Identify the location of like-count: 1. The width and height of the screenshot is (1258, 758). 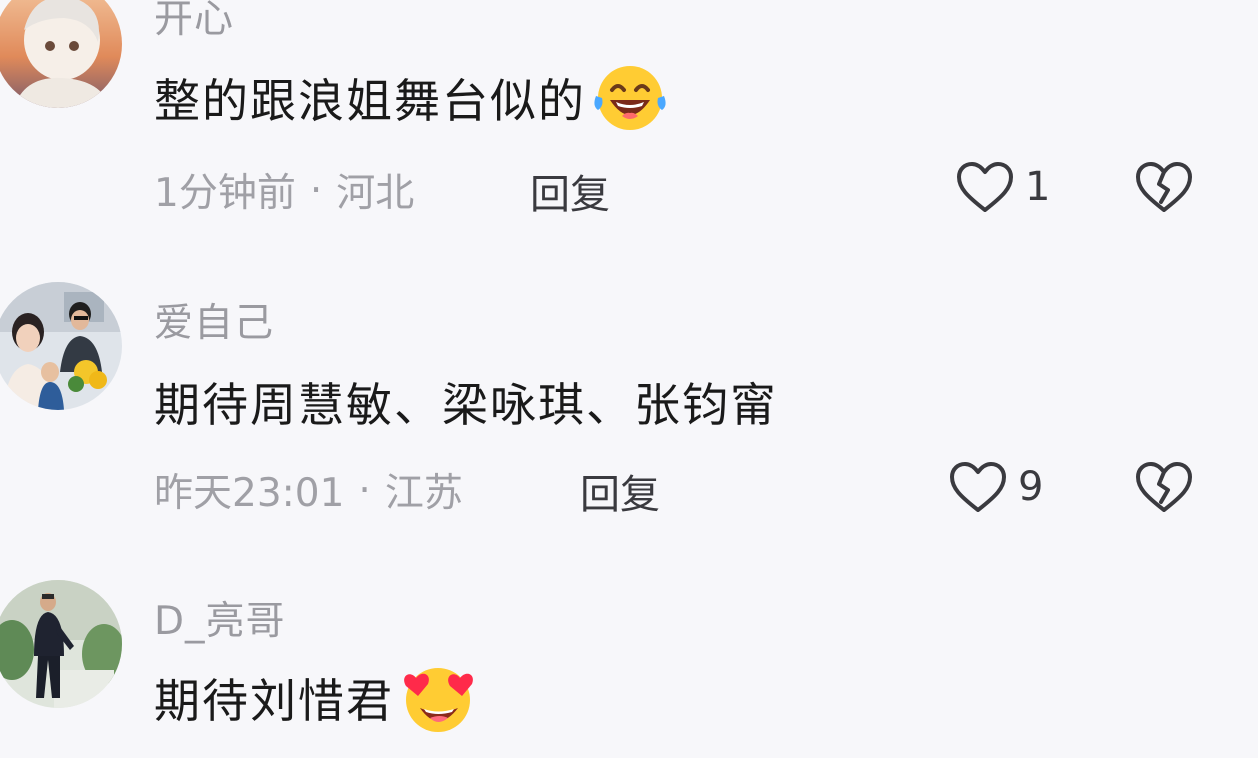
(1038, 187).